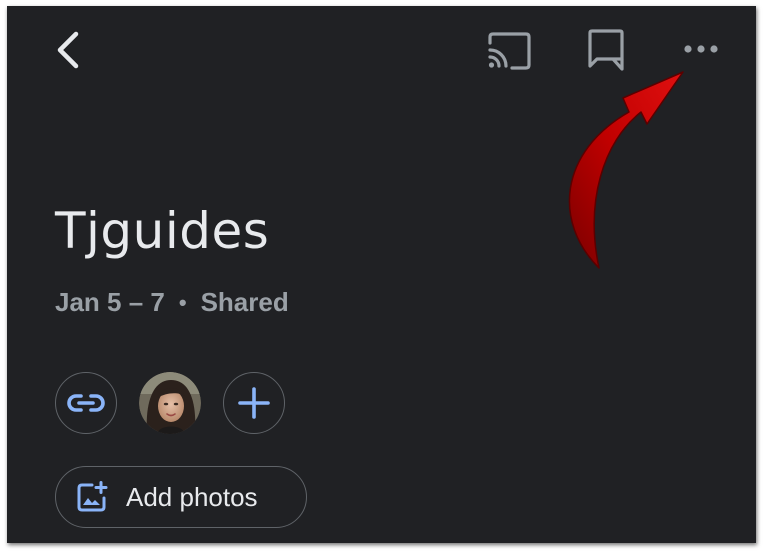 The image size is (765, 552). Describe the element at coordinates (92, 496) in the screenshot. I see `add-photo-icon` at that location.